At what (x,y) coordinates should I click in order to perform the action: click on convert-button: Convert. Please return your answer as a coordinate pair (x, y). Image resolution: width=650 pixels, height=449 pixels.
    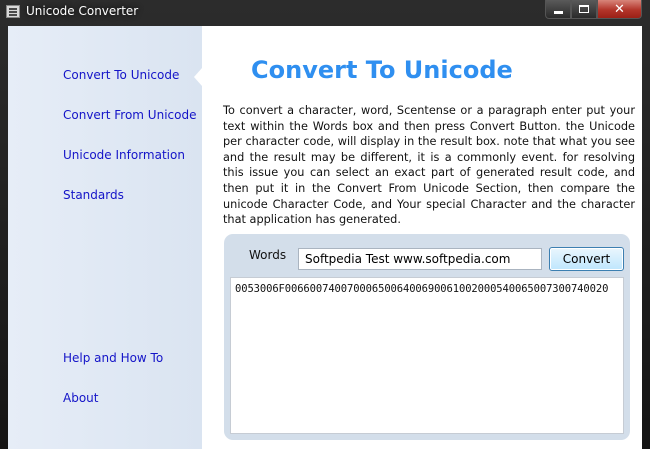
    Looking at the image, I should click on (586, 259).